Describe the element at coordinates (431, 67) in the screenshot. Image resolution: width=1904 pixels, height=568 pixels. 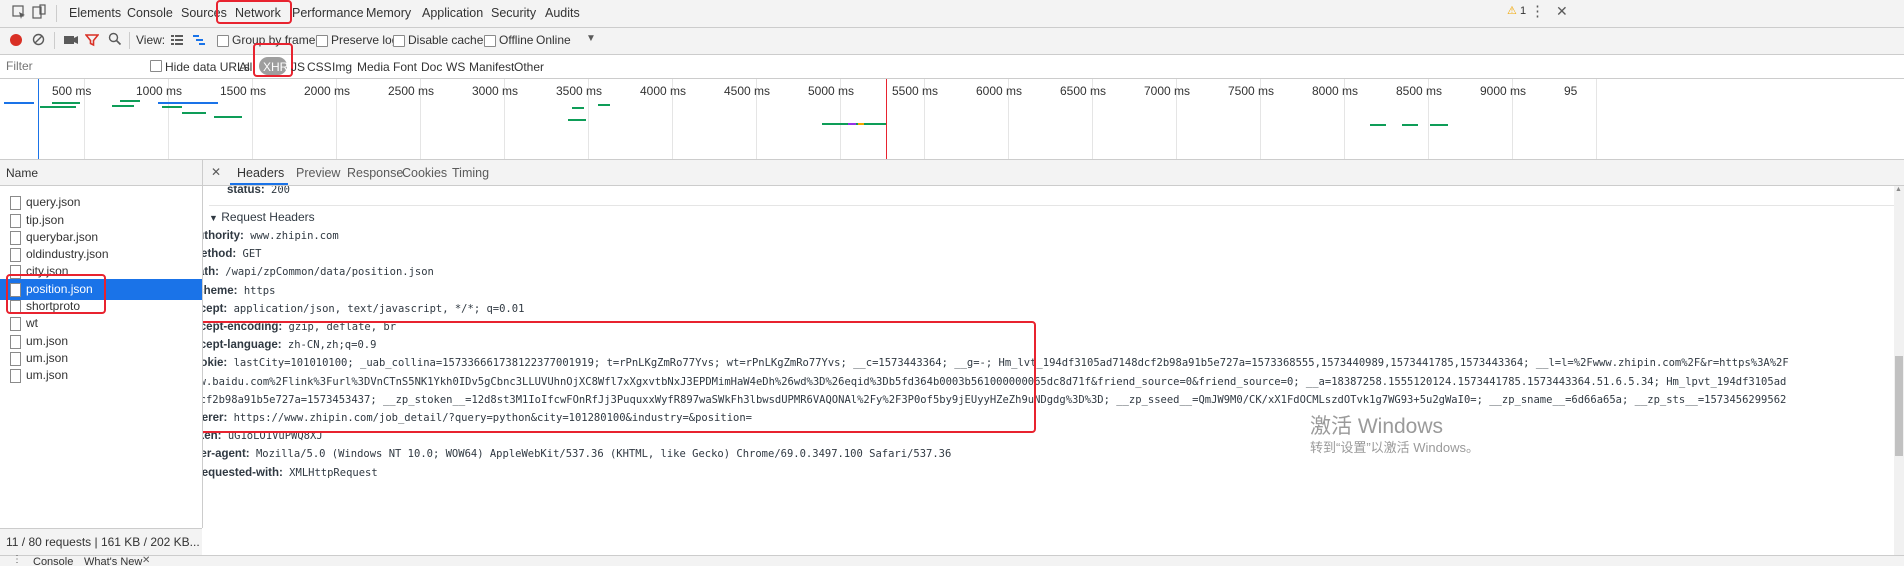
I see `type-filter-doc: Doc` at that location.